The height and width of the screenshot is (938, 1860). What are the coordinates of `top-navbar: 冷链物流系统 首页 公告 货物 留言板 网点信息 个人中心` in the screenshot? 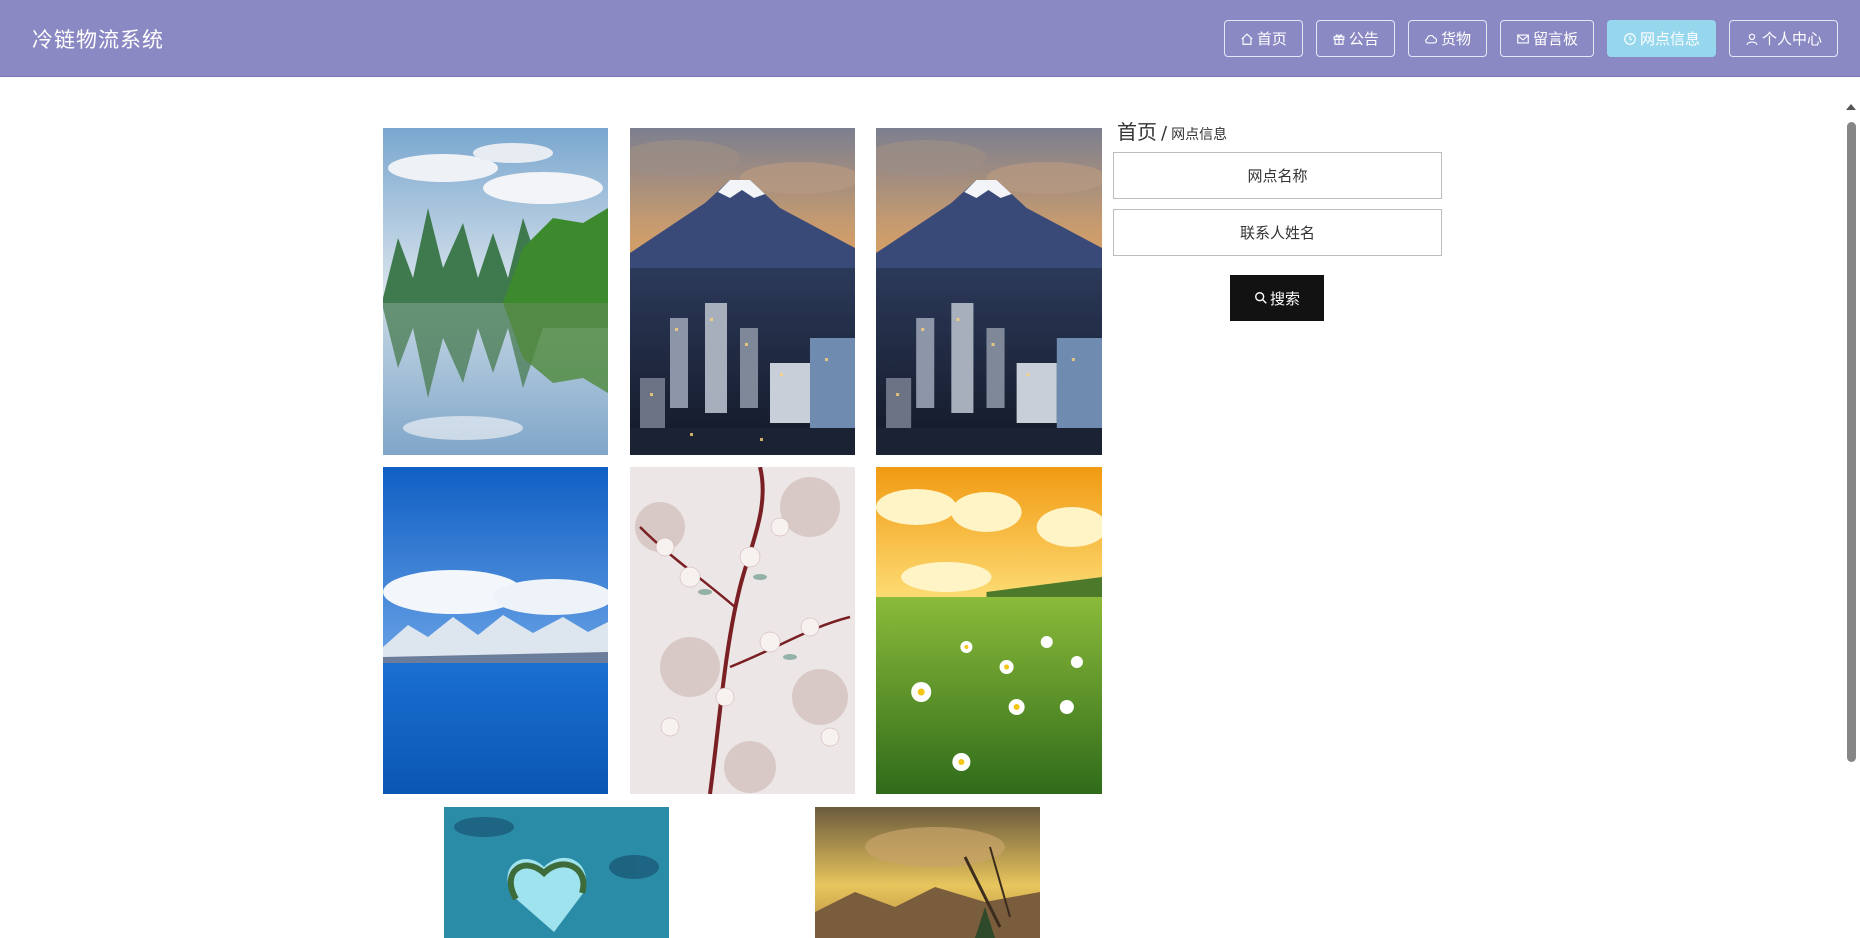 It's located at (930, 38).